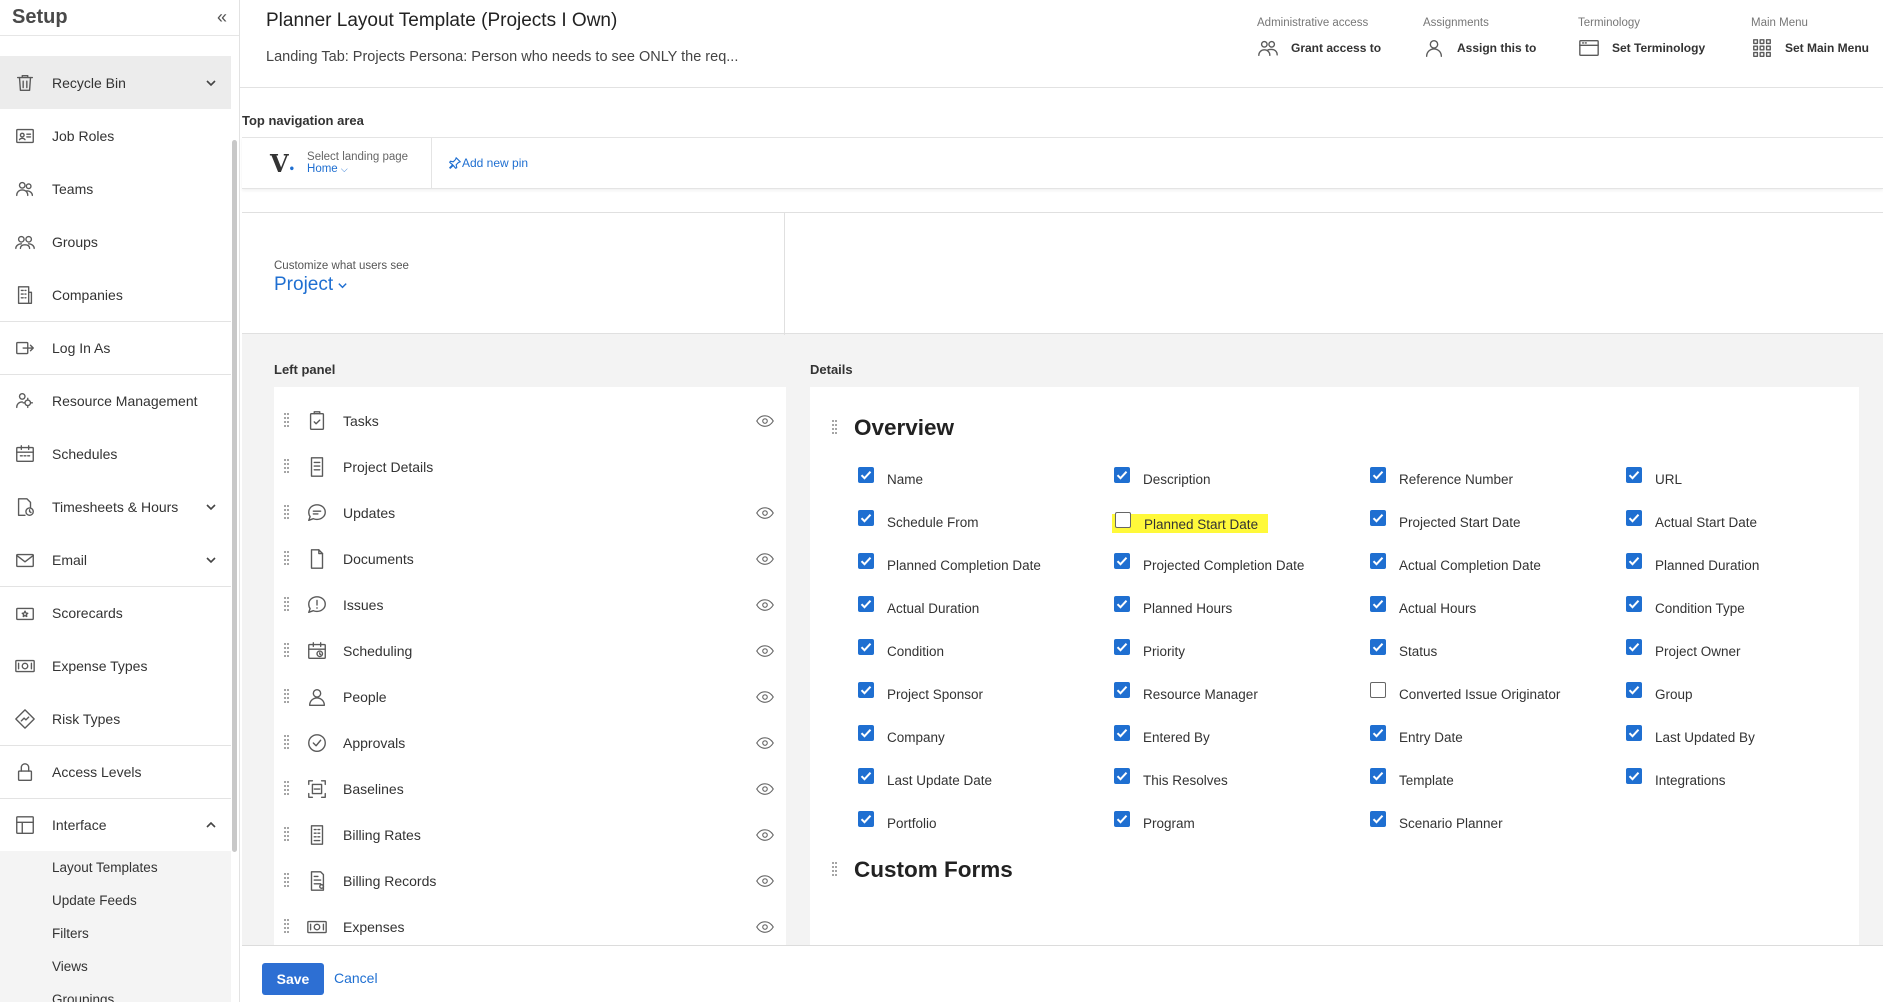 The height and width of the screenshot is (1002, 1883). I want to click on field-checkbox-item: Resource Manager, so click(1186, 692).